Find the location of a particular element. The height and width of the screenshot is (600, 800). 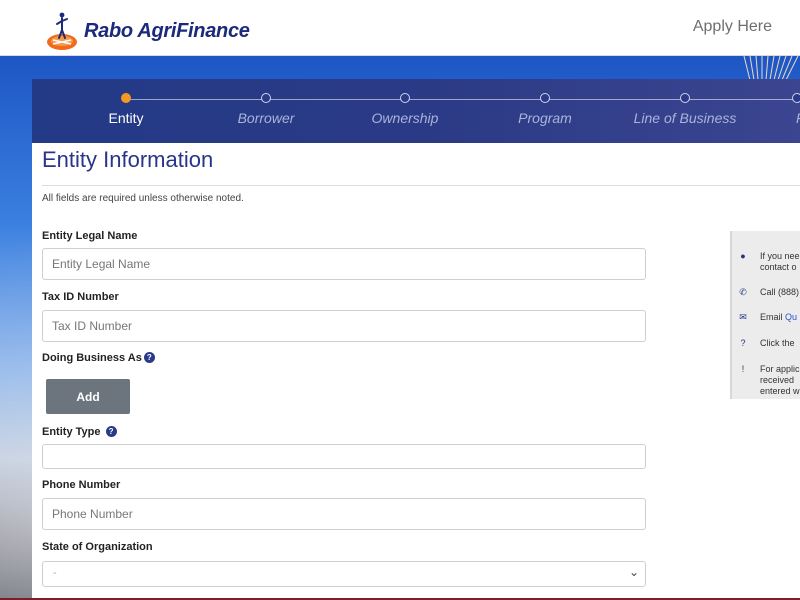

apply-here-link: Apply Here is located at coordinates (732, 27).